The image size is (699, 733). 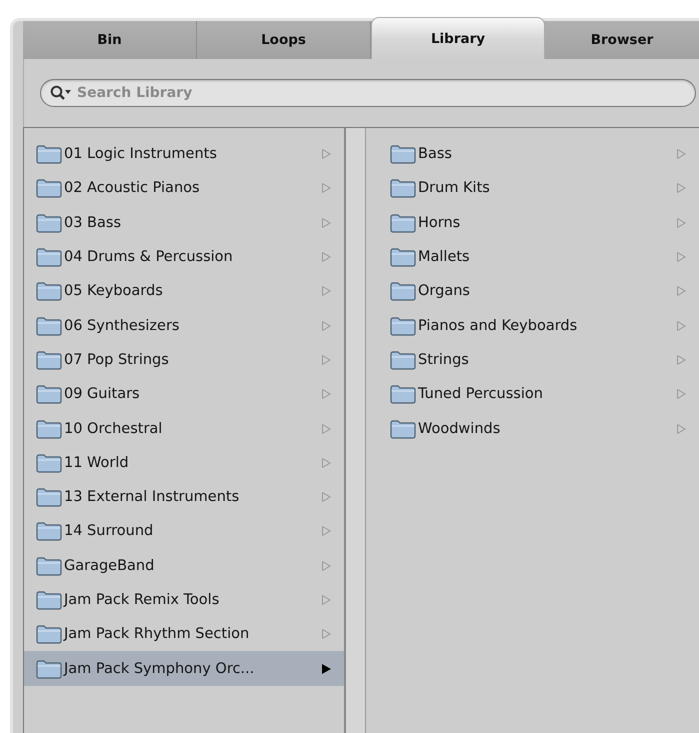 I want to click on folder-item: 03 Bass, so click(x=184, y=223).